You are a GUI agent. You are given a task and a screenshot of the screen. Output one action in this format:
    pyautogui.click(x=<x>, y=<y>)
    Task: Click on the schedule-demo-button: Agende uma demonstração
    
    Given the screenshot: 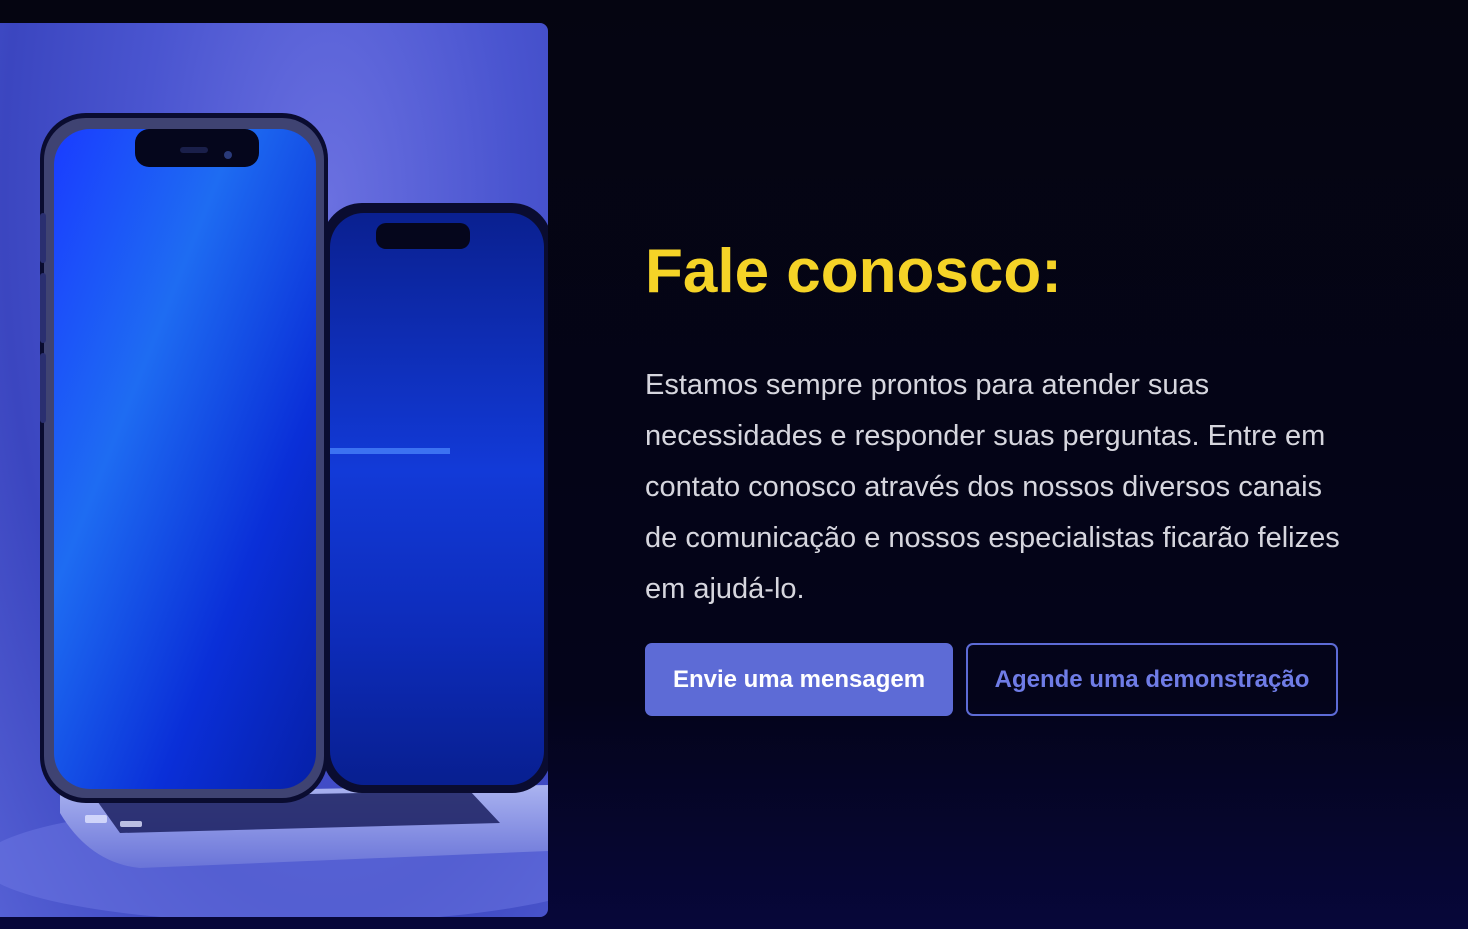 What is the action you would take?
    pyautogui.click(x=1152, y=679)
    